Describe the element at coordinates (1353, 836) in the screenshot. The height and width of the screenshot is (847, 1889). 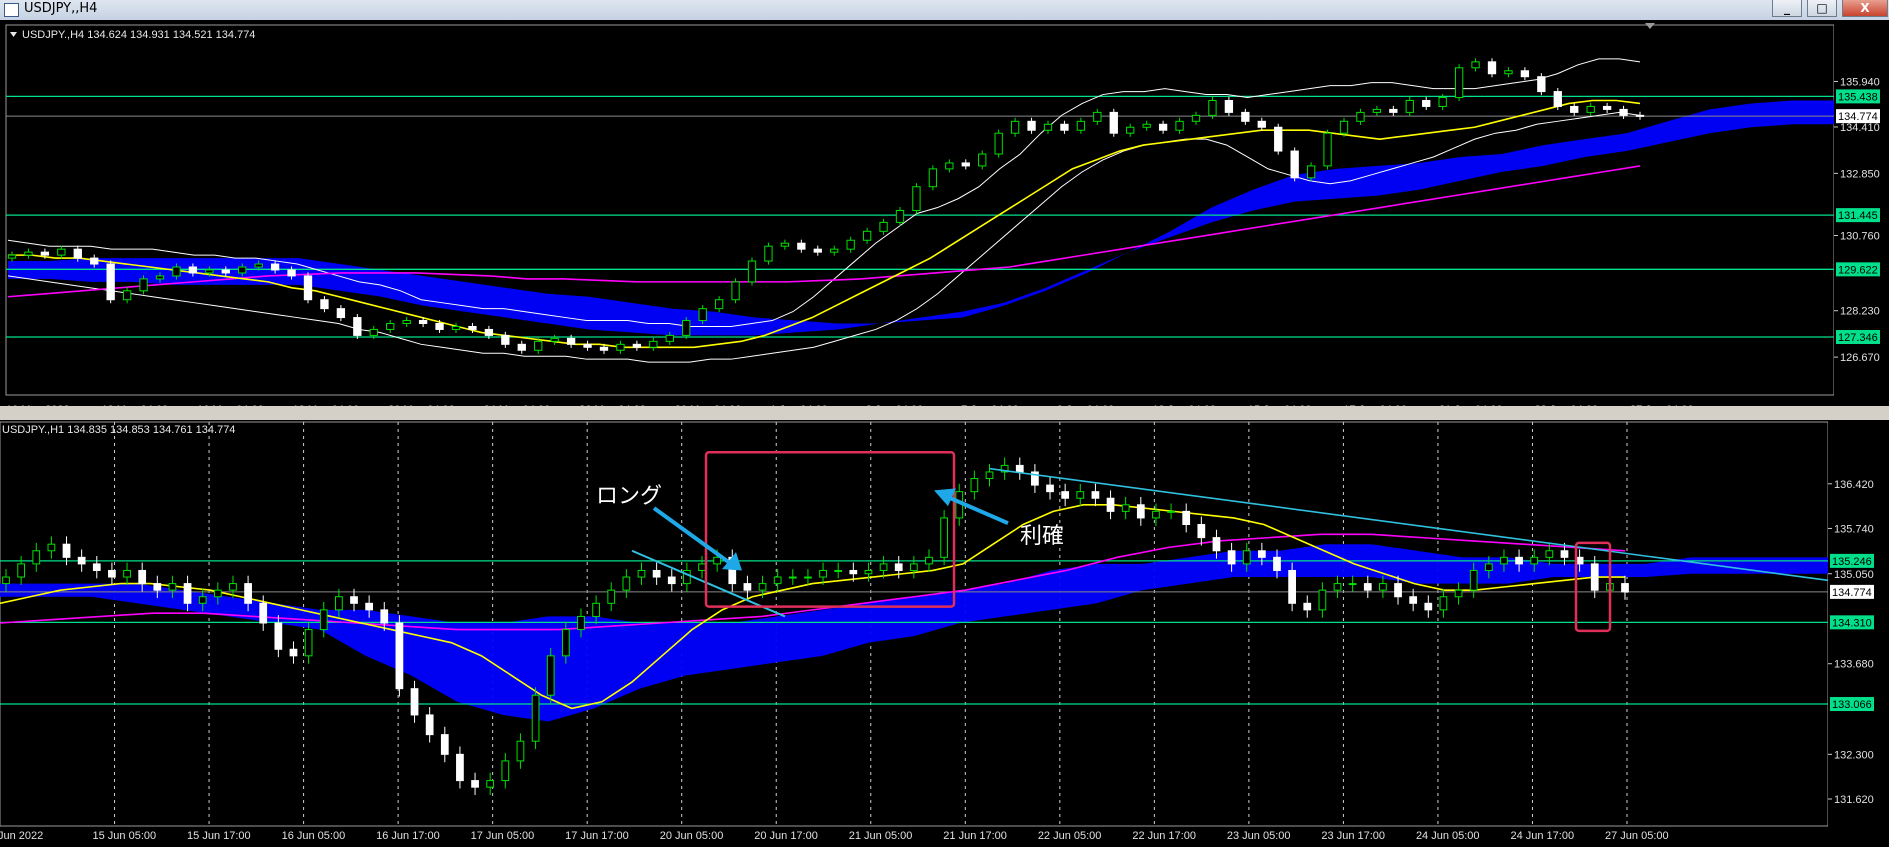
I see `time-label: 23 Jun 17:00` at that location.